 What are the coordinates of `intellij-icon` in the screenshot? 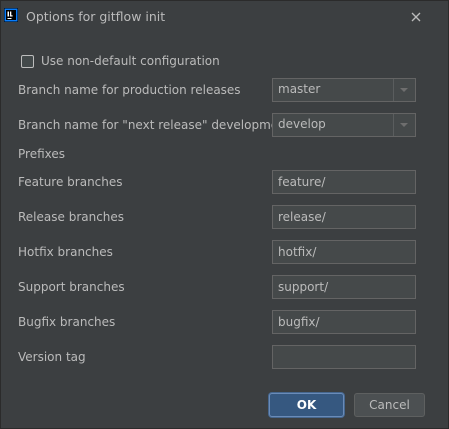 It's located at (11, 15).